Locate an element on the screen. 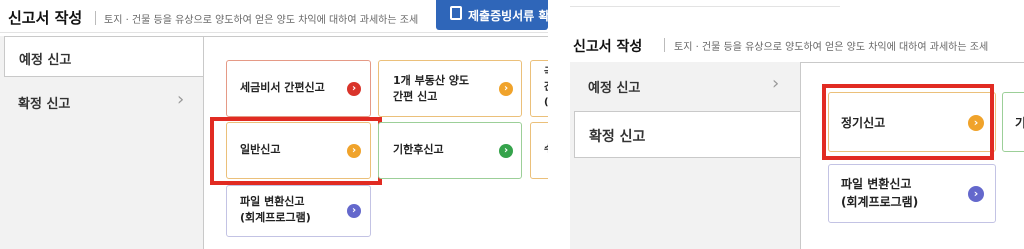 This screenshot has width=1024, height=249. card-partial-right: 국 간 (- is located at coordinates (539, 88).